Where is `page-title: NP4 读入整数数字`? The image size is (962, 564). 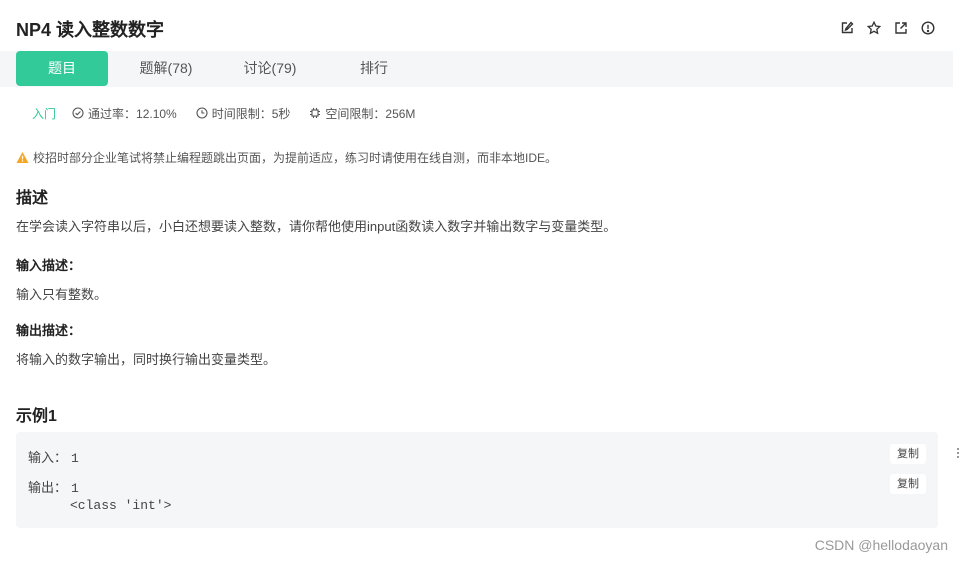
page-title: NP4 读入整数数字 is located at coordinates (90, 30).